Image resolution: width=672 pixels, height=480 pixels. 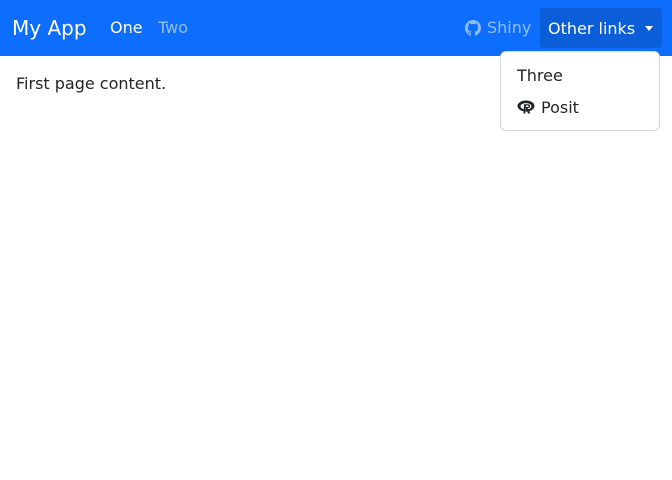 I want to click on github-icon, so click(x=473, y=28).